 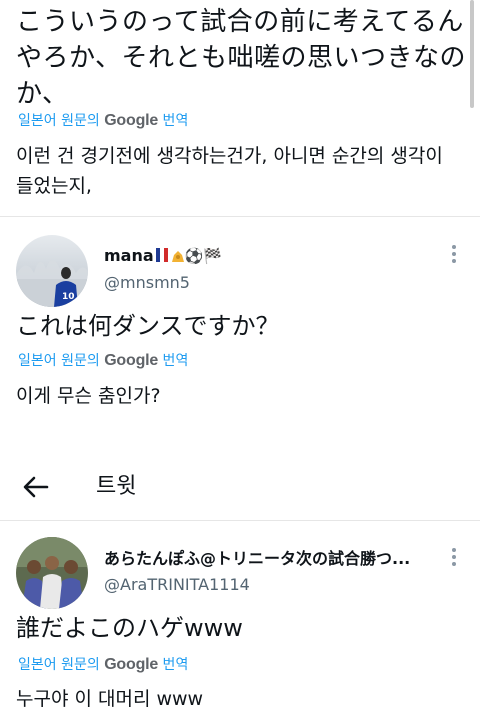 I want to click on translated-text: 이런 건 경기전에 생각하는건가, 아니면 순간의 생각이 들었는지,, so click(x=229, y=171).